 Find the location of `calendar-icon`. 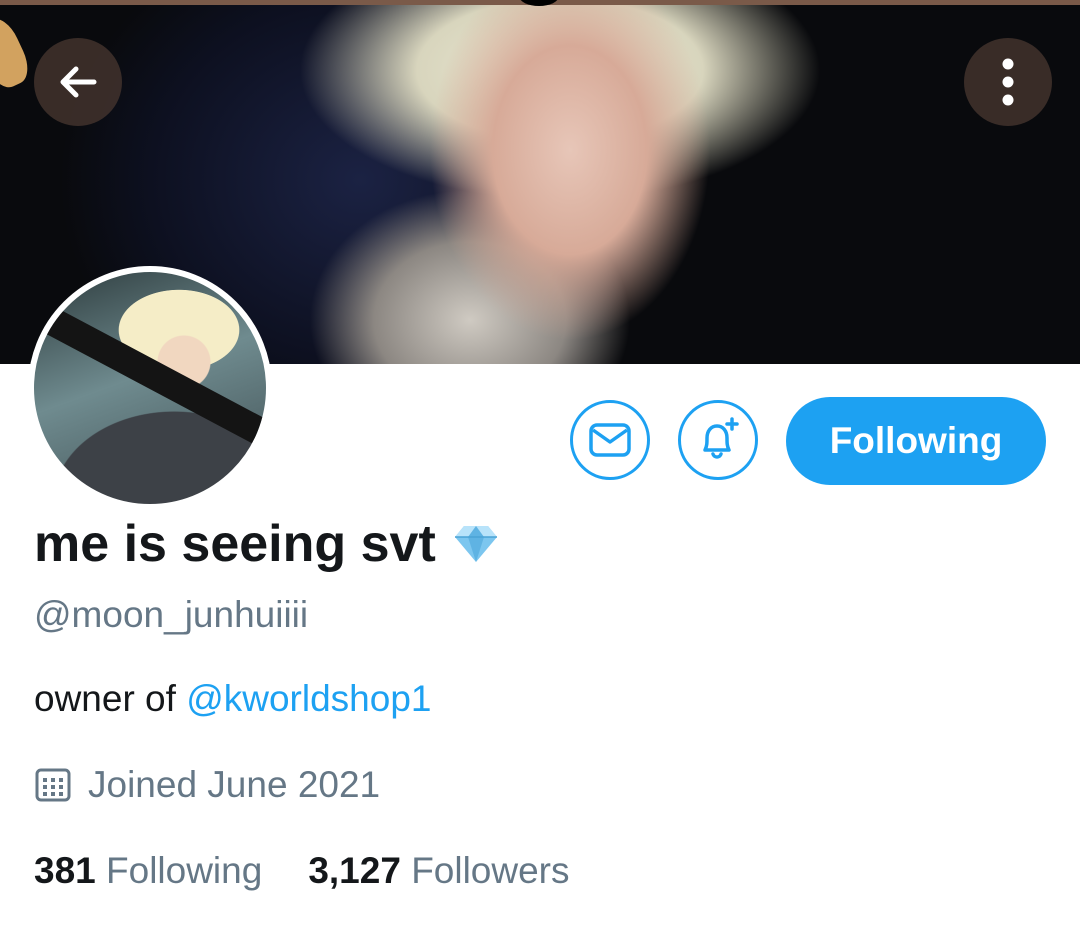

calendar-icon is located at coordinates (53, 785).